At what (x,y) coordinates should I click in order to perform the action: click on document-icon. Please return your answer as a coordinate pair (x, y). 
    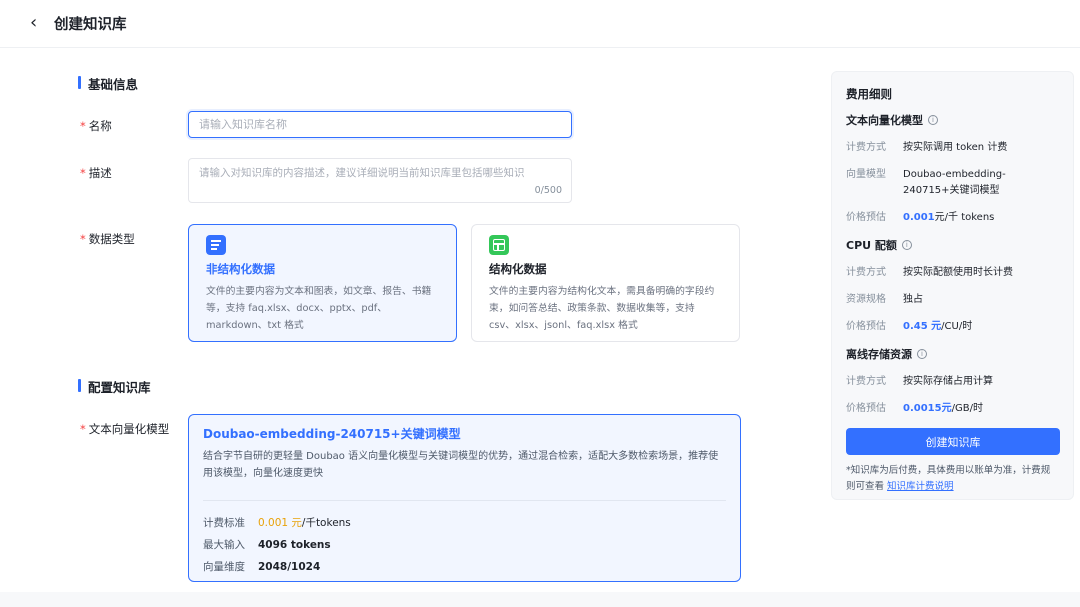
    Looking at the image, I should click on (216, 245).